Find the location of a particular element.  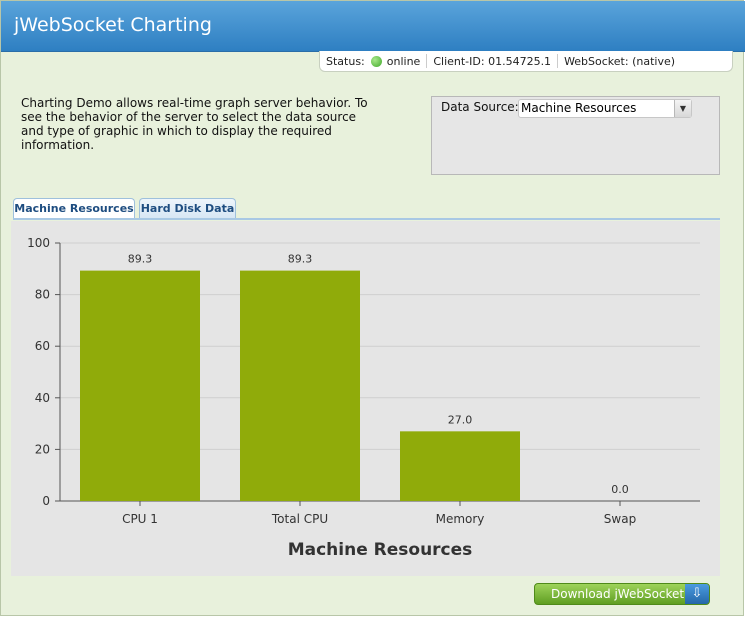

y-tick-label: 0 is located at coordinates (46, 501).